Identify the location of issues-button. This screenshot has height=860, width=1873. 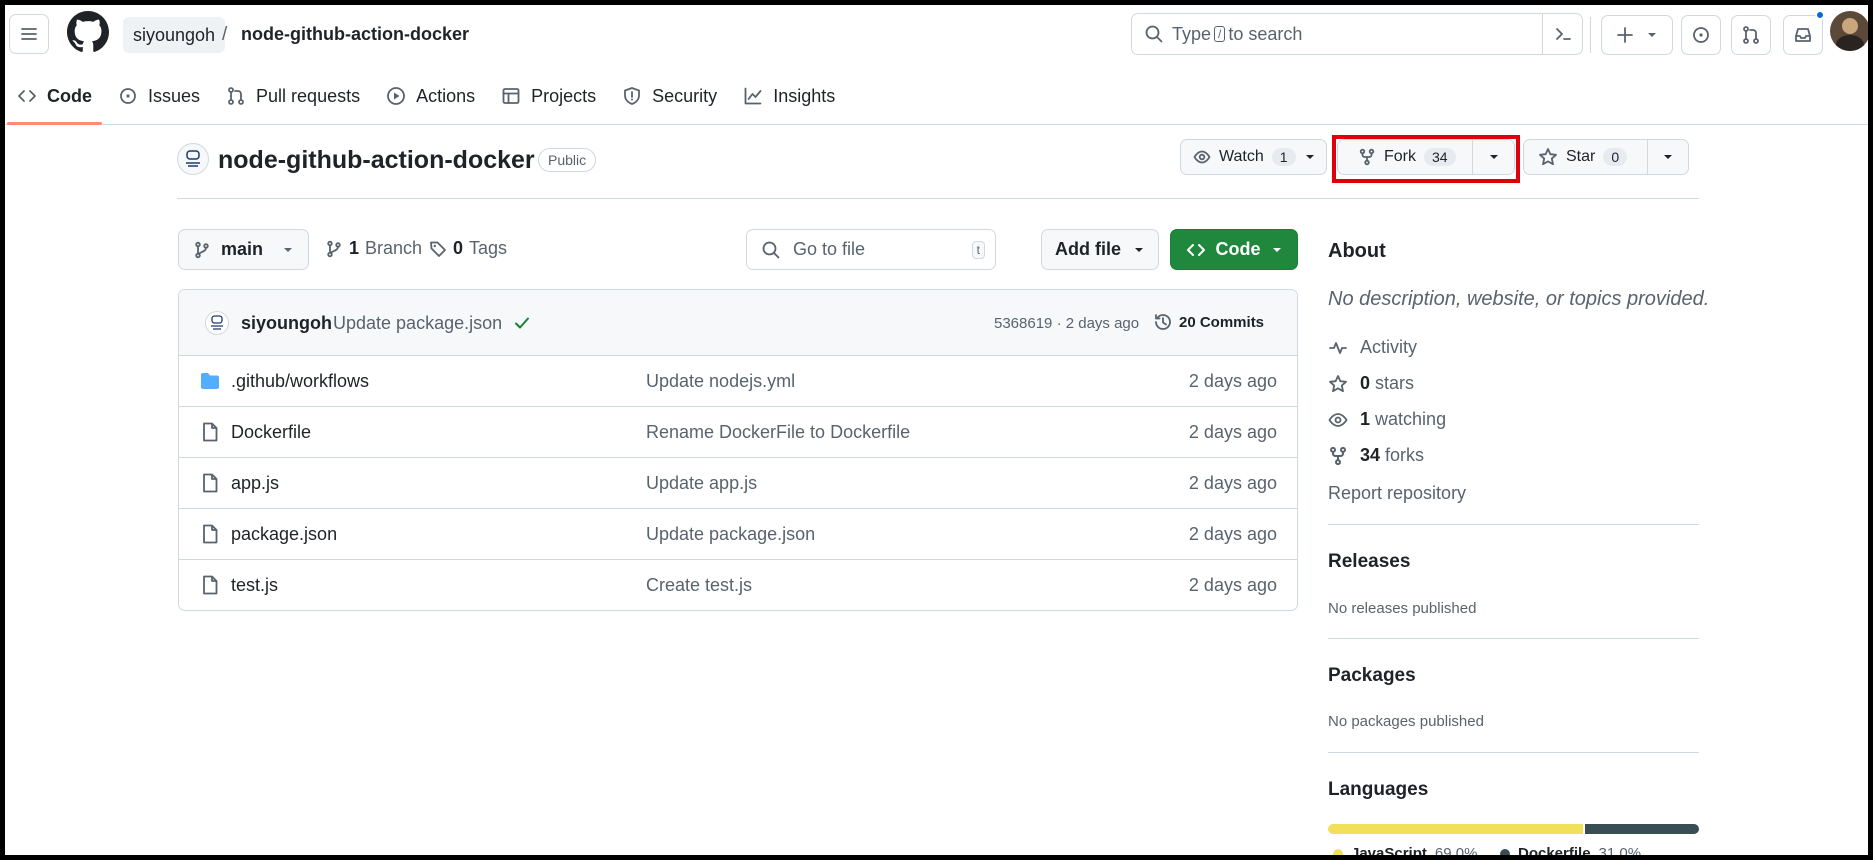
(1701, 35).